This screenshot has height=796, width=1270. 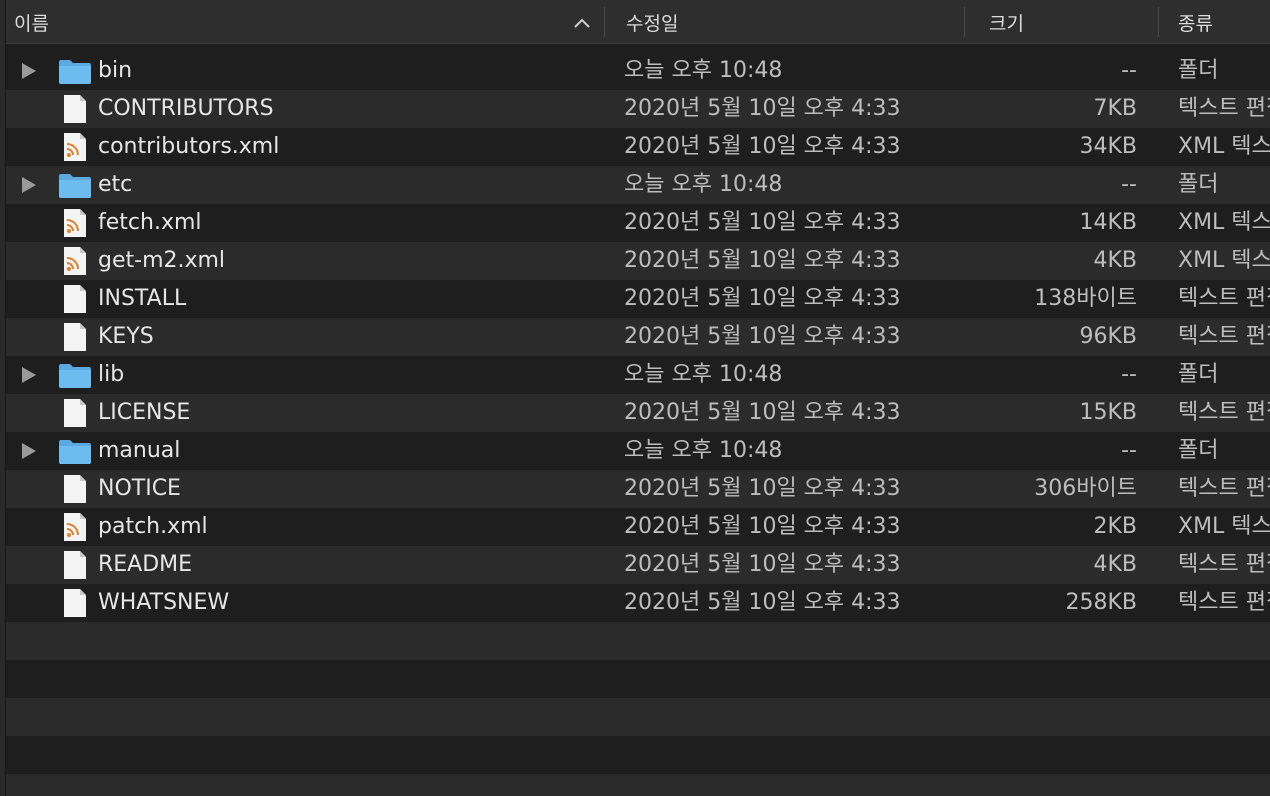 What do you see at coordinates (142, 298) in the screenshot?
I see `file-name: INSTALL` at bounding box center [142, 298].